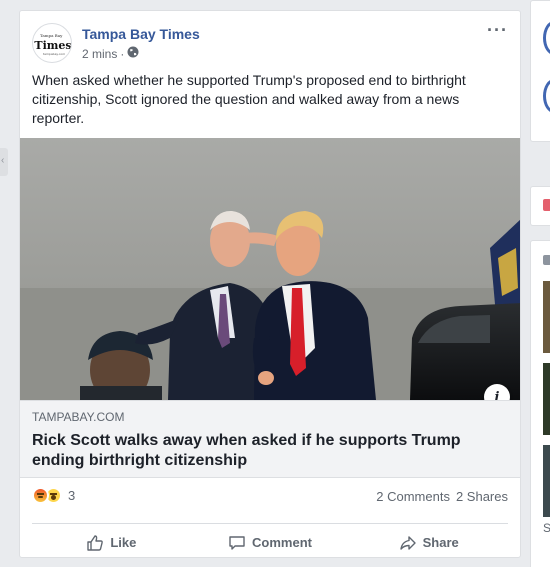  Describe the element at coordinates (408, 543) in the screenshot. I see `share-arrow-icon` at that location.